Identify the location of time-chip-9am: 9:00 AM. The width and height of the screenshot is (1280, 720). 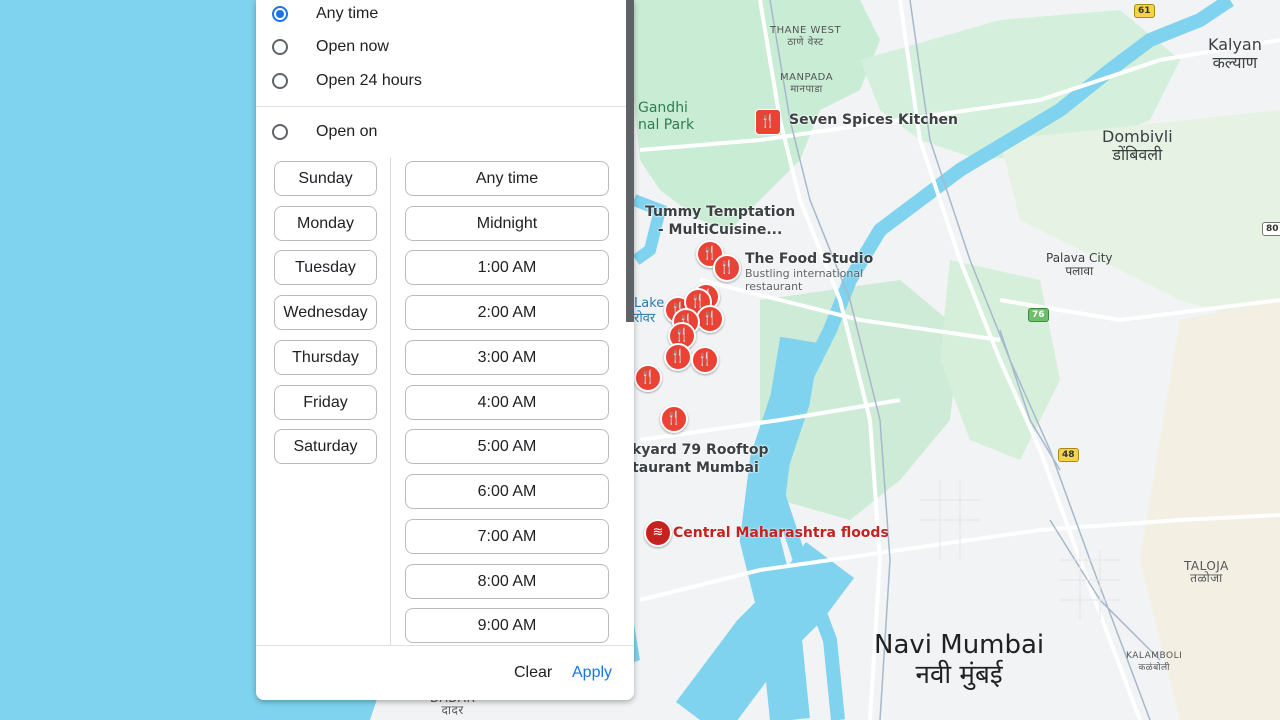
(507, 625).